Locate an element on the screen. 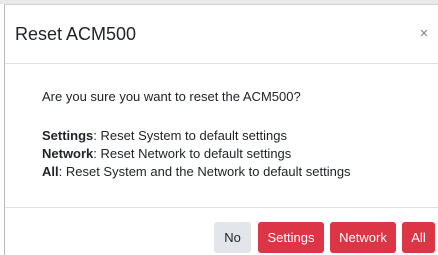 This screenshot has width=438, height=255. reset-all-button: All is located at coordinates (418, 237).